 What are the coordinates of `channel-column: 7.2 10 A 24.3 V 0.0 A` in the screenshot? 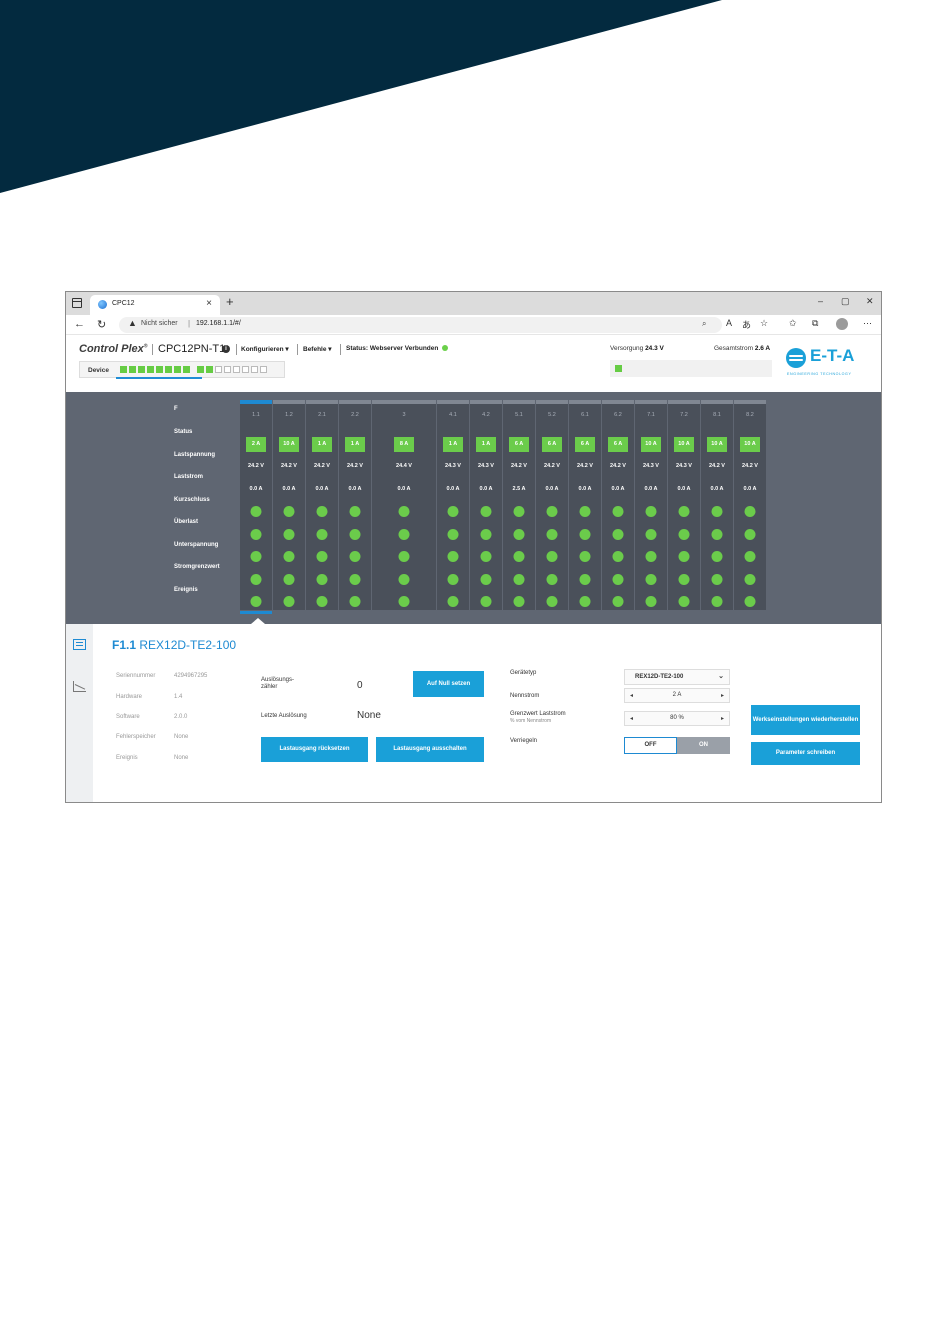 It's located at (684, 505).